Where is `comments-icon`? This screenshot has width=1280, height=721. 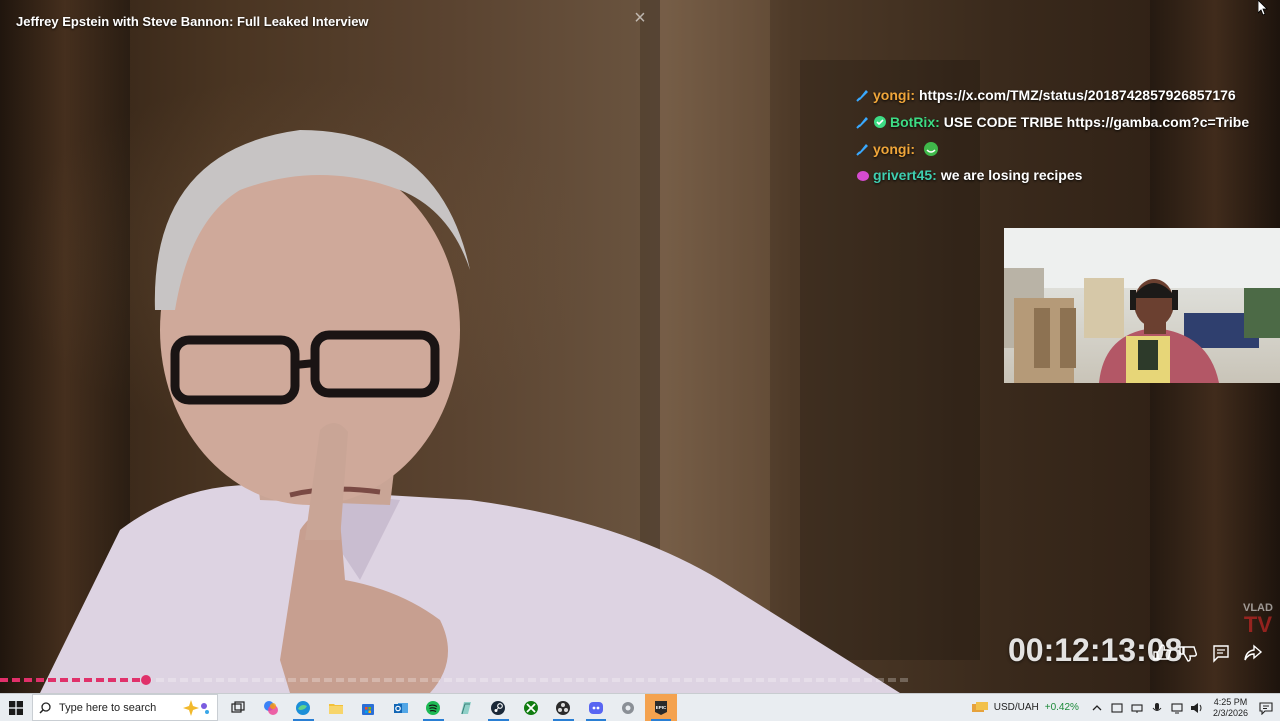
comments-icon is located at coordinates (1221, 653).